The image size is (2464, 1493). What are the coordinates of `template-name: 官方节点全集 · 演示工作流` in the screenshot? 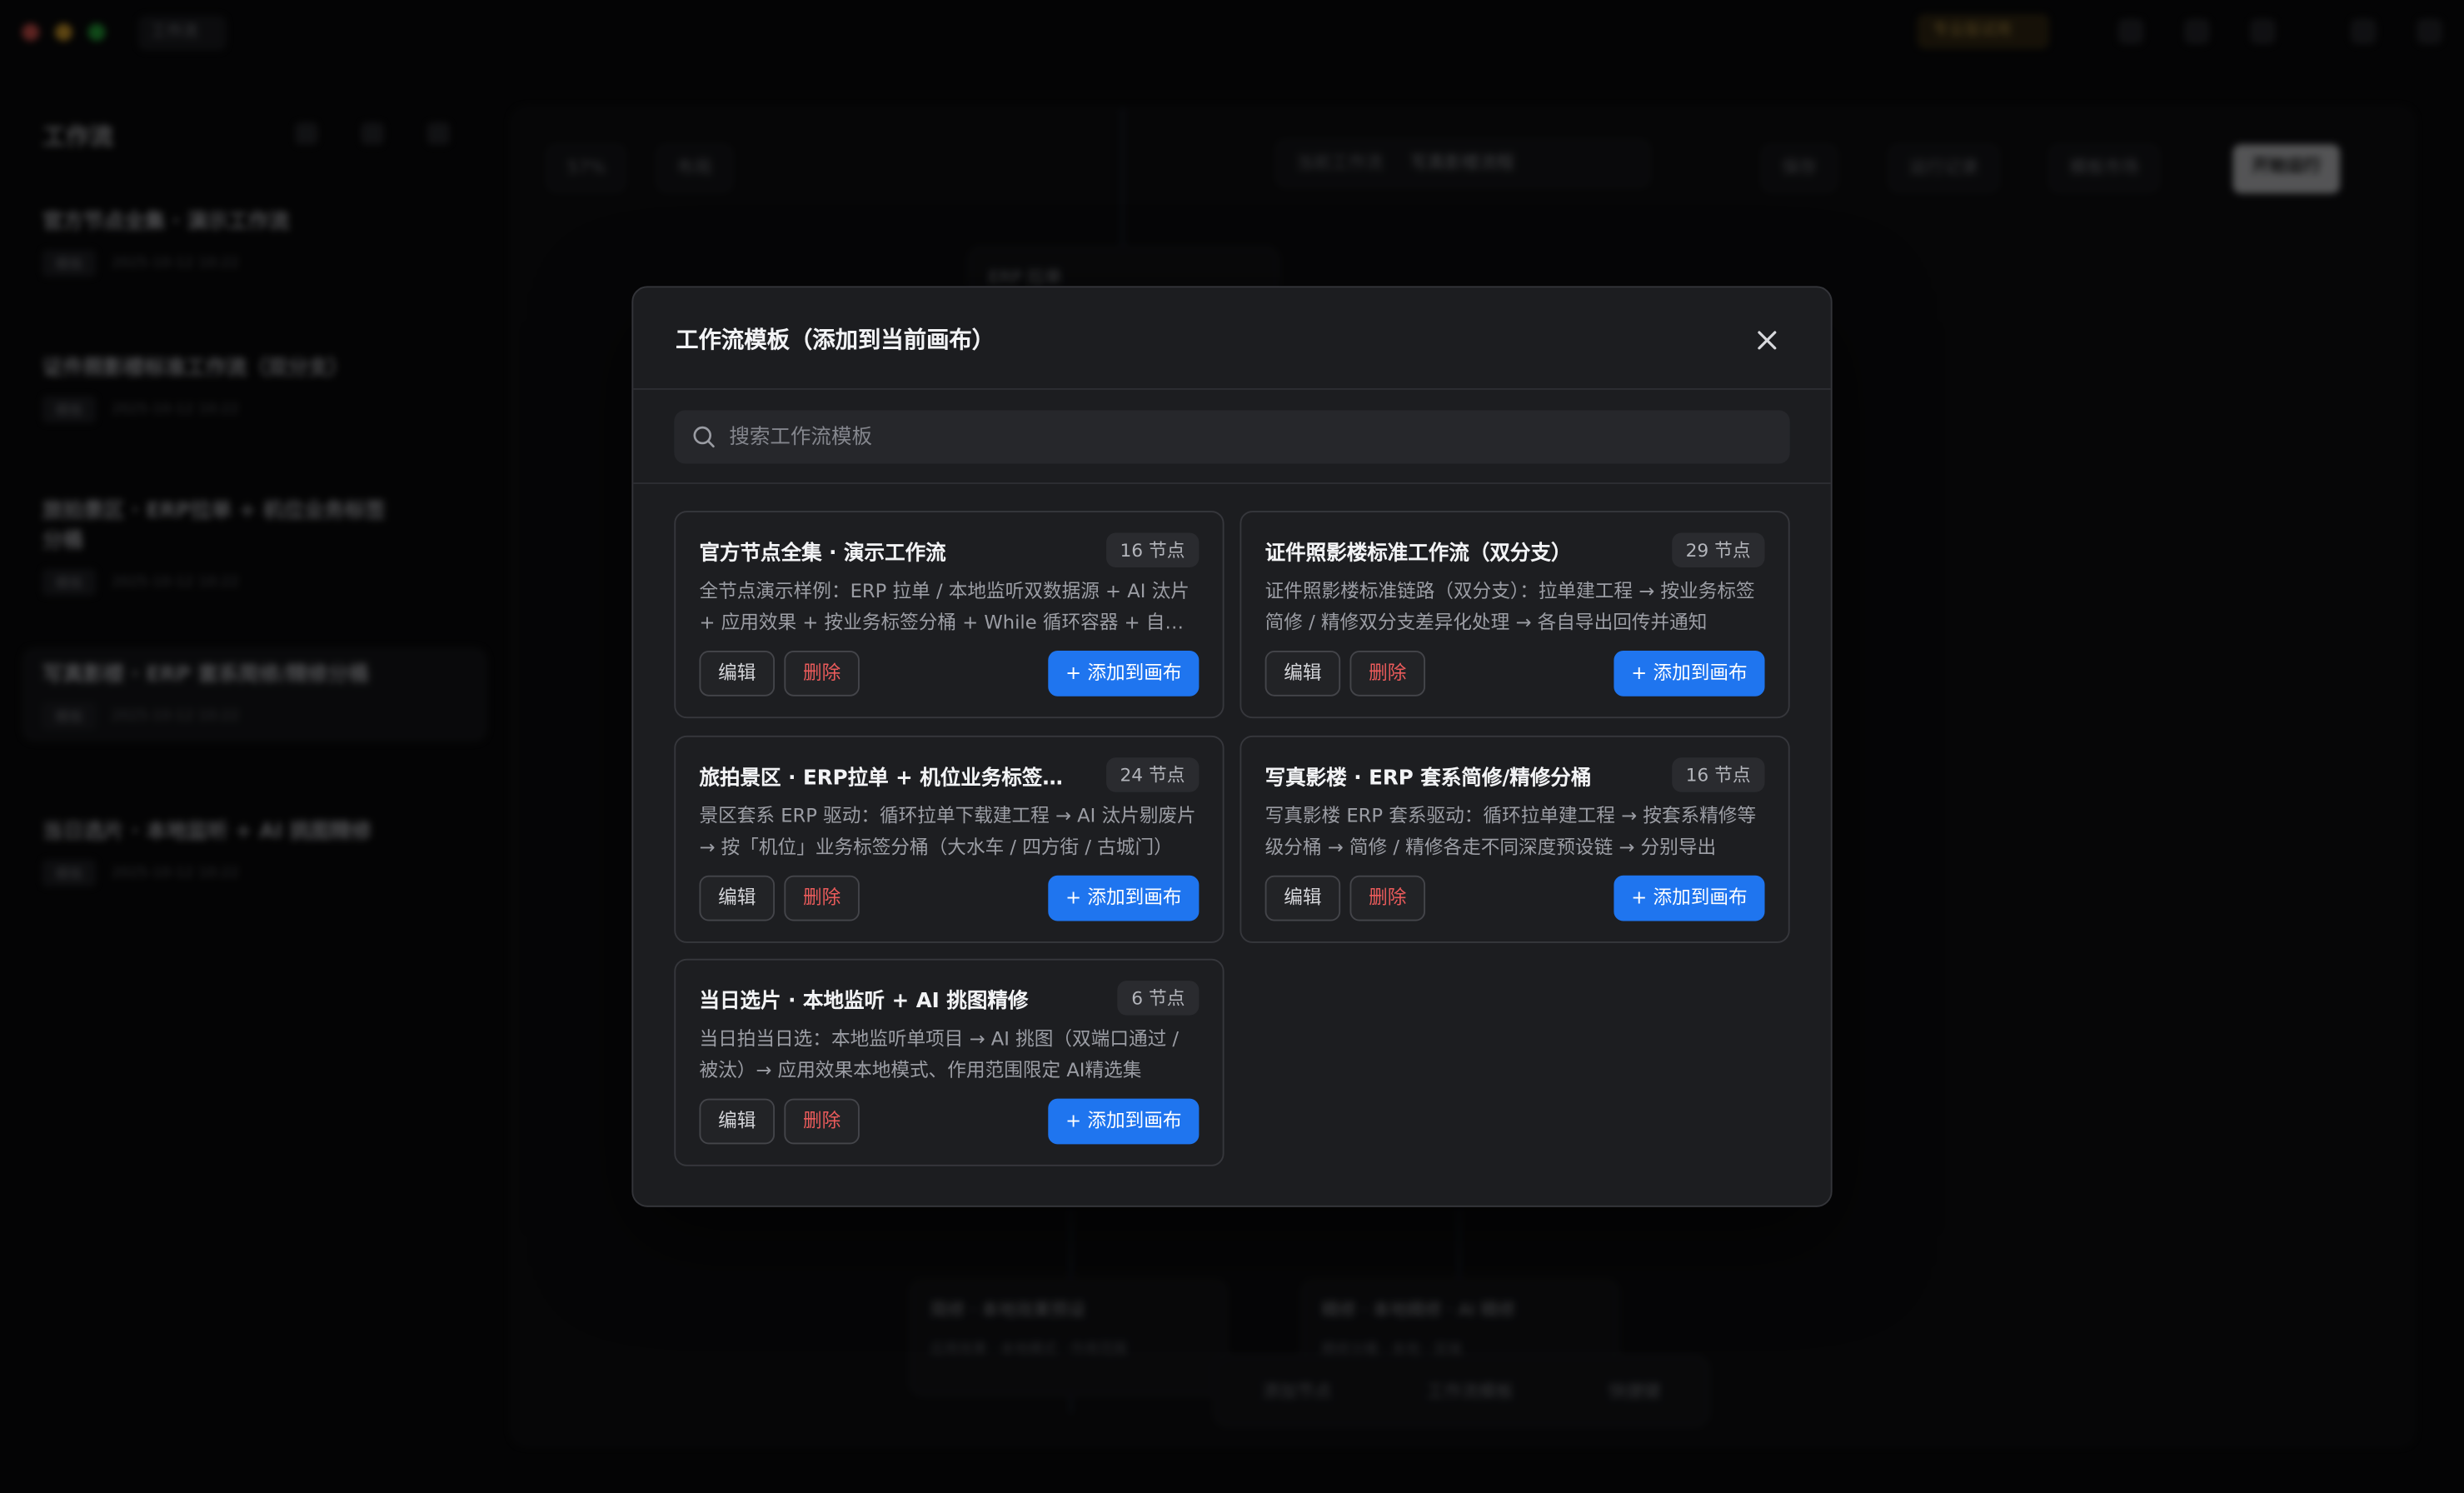 It's located at (822, 554).